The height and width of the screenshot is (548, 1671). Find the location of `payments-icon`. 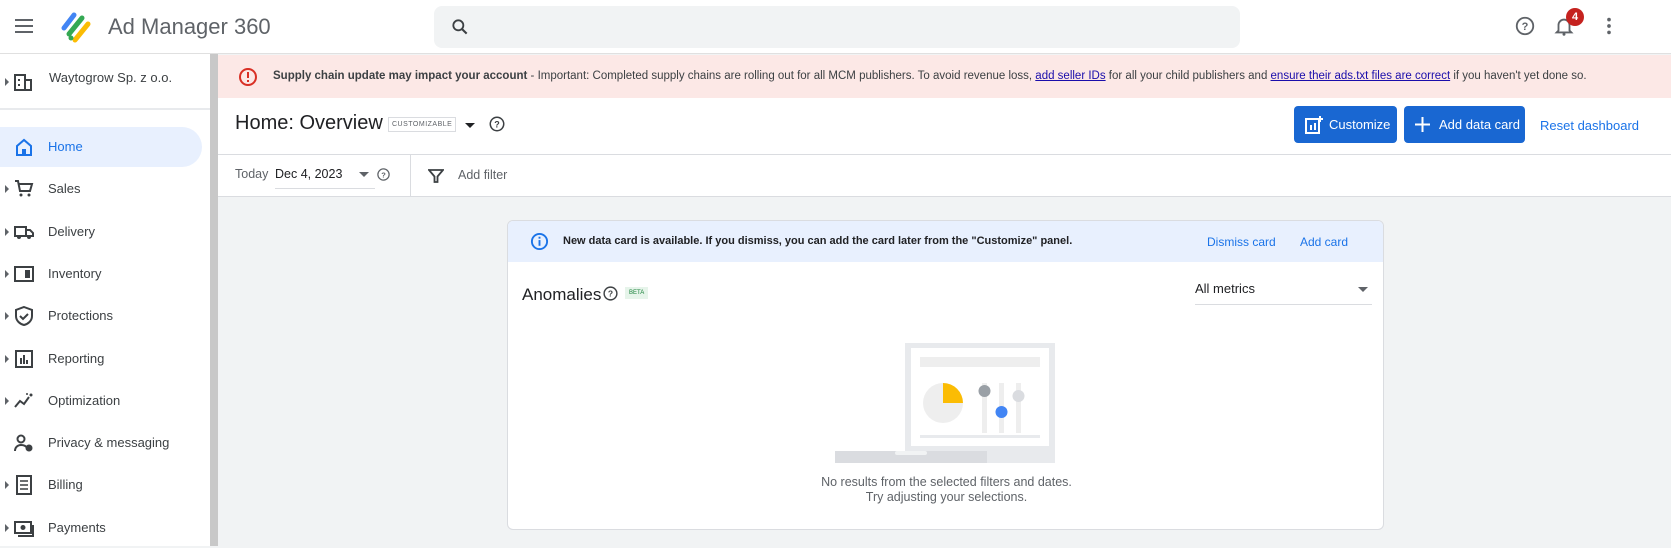

payments-icon is located at coordinates (24, 528).